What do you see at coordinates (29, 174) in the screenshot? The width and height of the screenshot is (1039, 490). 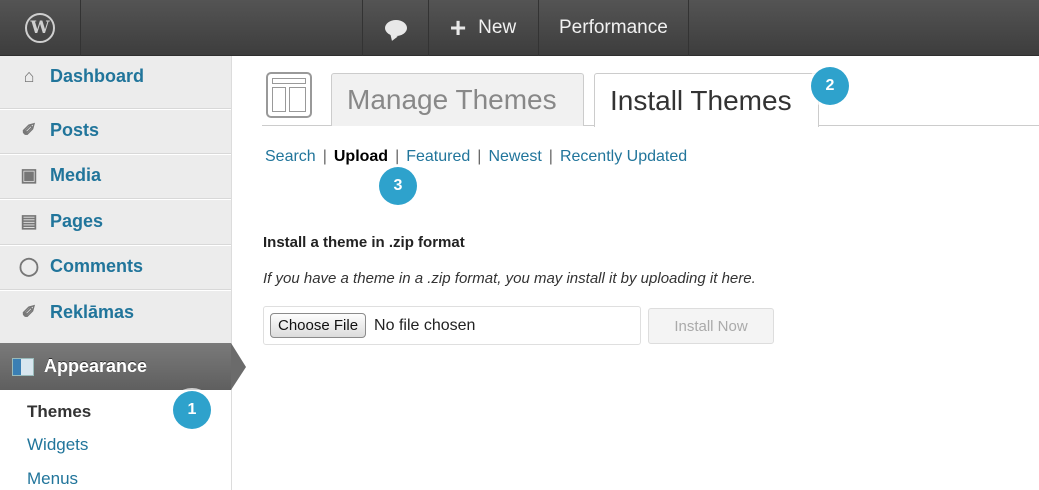 I see `media-icon: ▣` at bounding box center [29, 174].